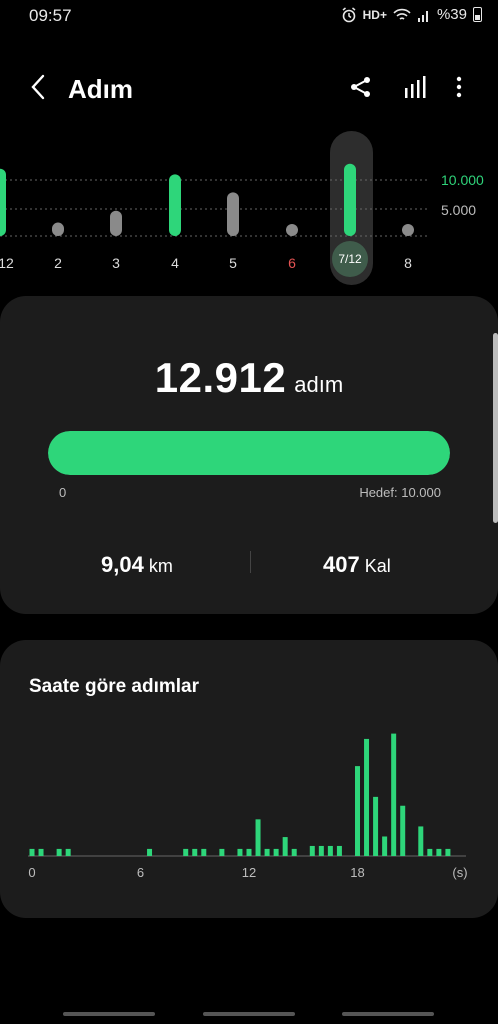 The height and width of the screenshot is (1024, 498). What do you see at coordinates (249, 16) in the screenshot?
I see `status-bar: 09:57 HD+ %39` at bounding box center [249, 16].